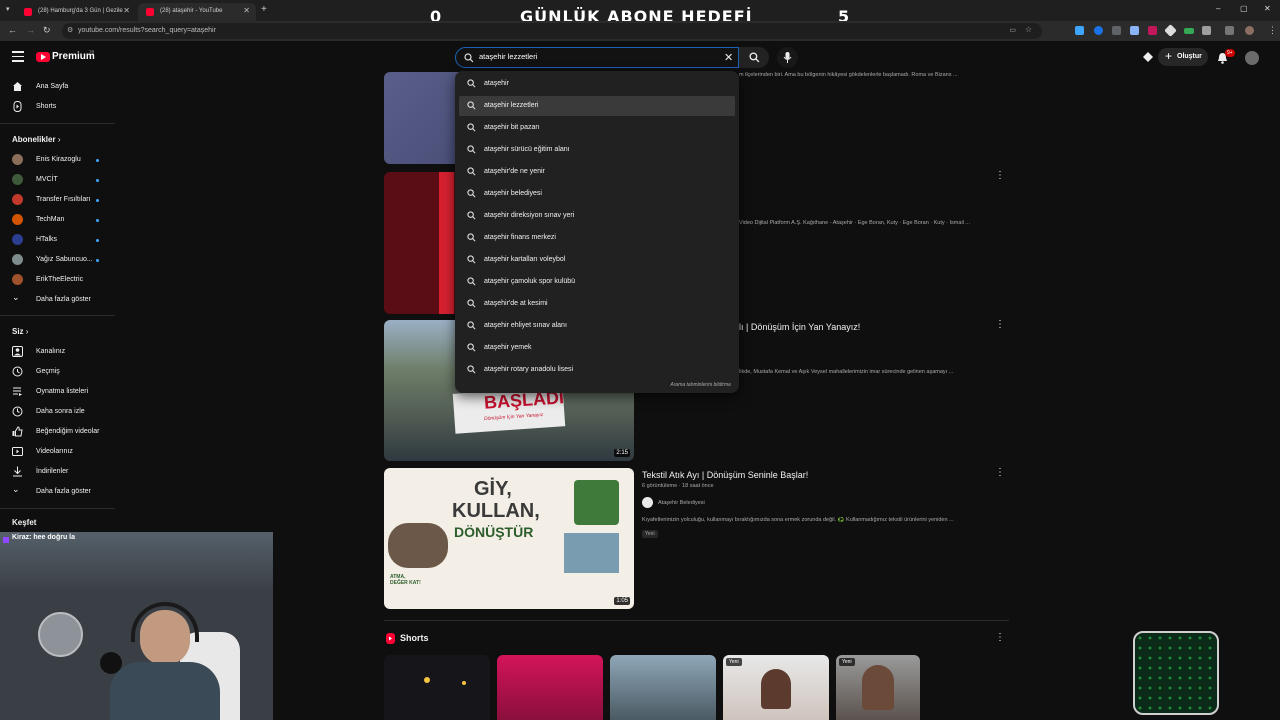 The image size is (1280, 720). Describe the element at coordinates (20, 331) in the screenshot. I see `you-header: Siz ›` at that location.